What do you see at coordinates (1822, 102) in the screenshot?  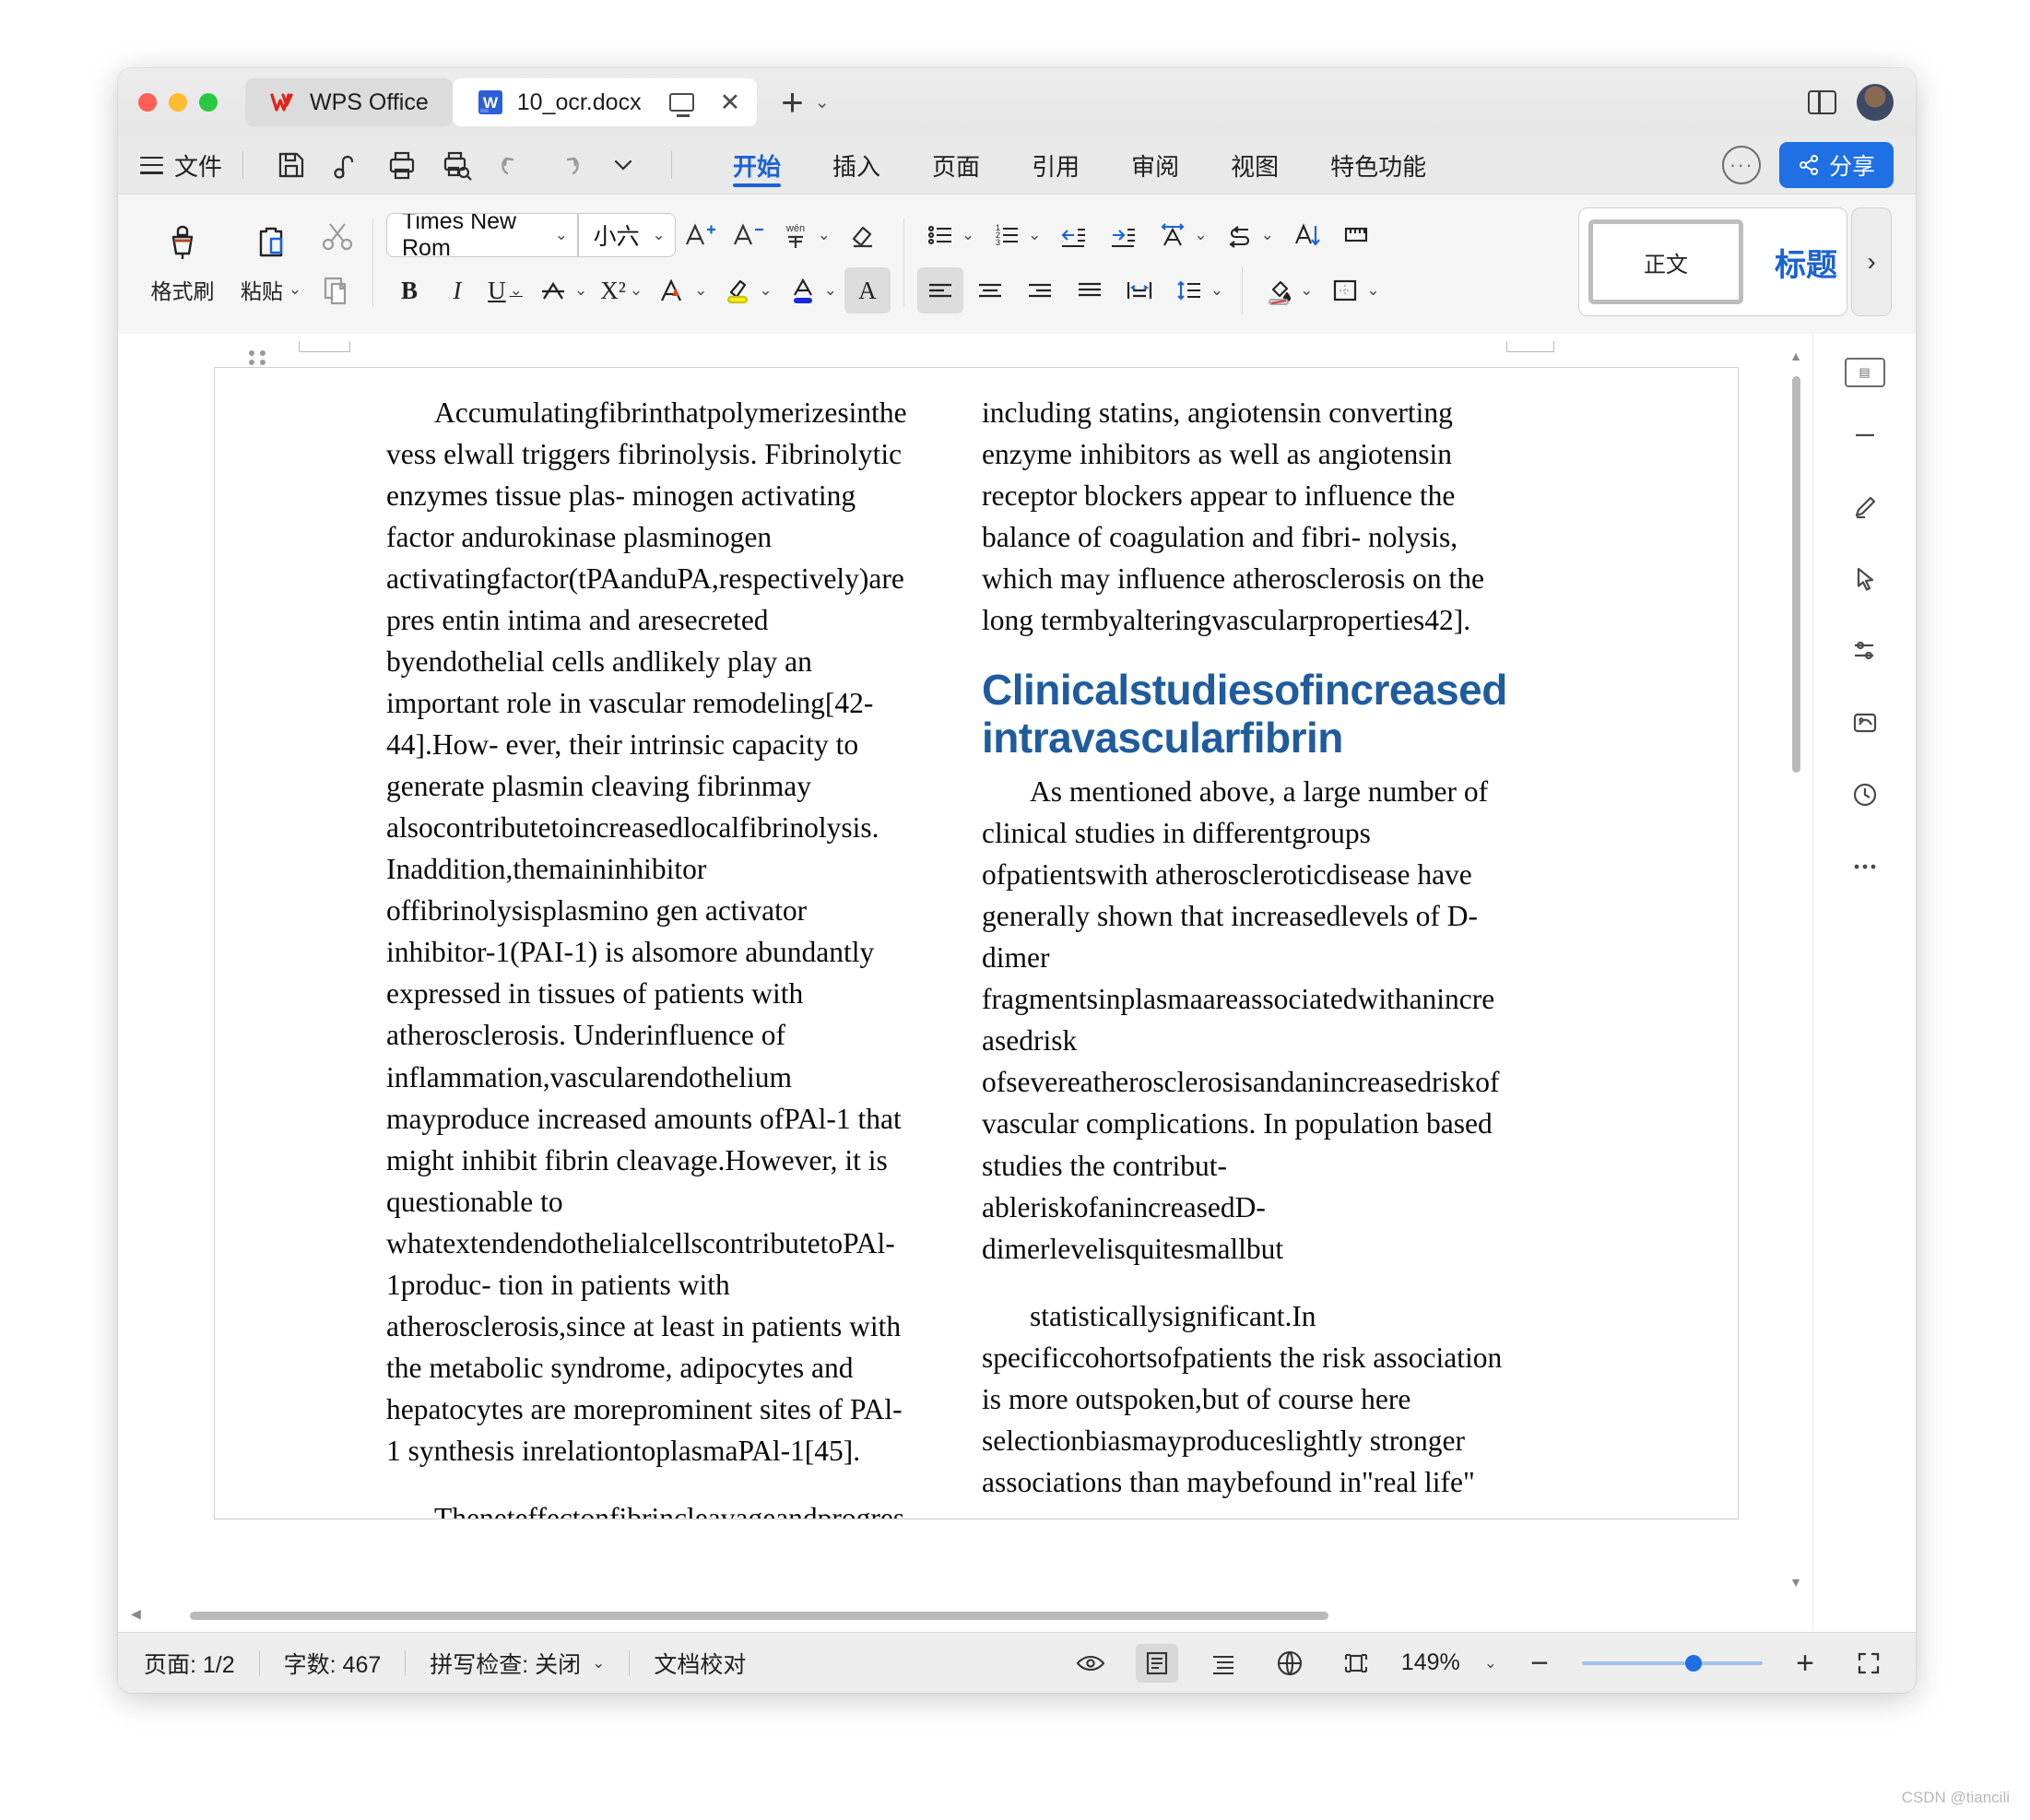 I see `side-panel-icon` at bounding box center [1822, 102].